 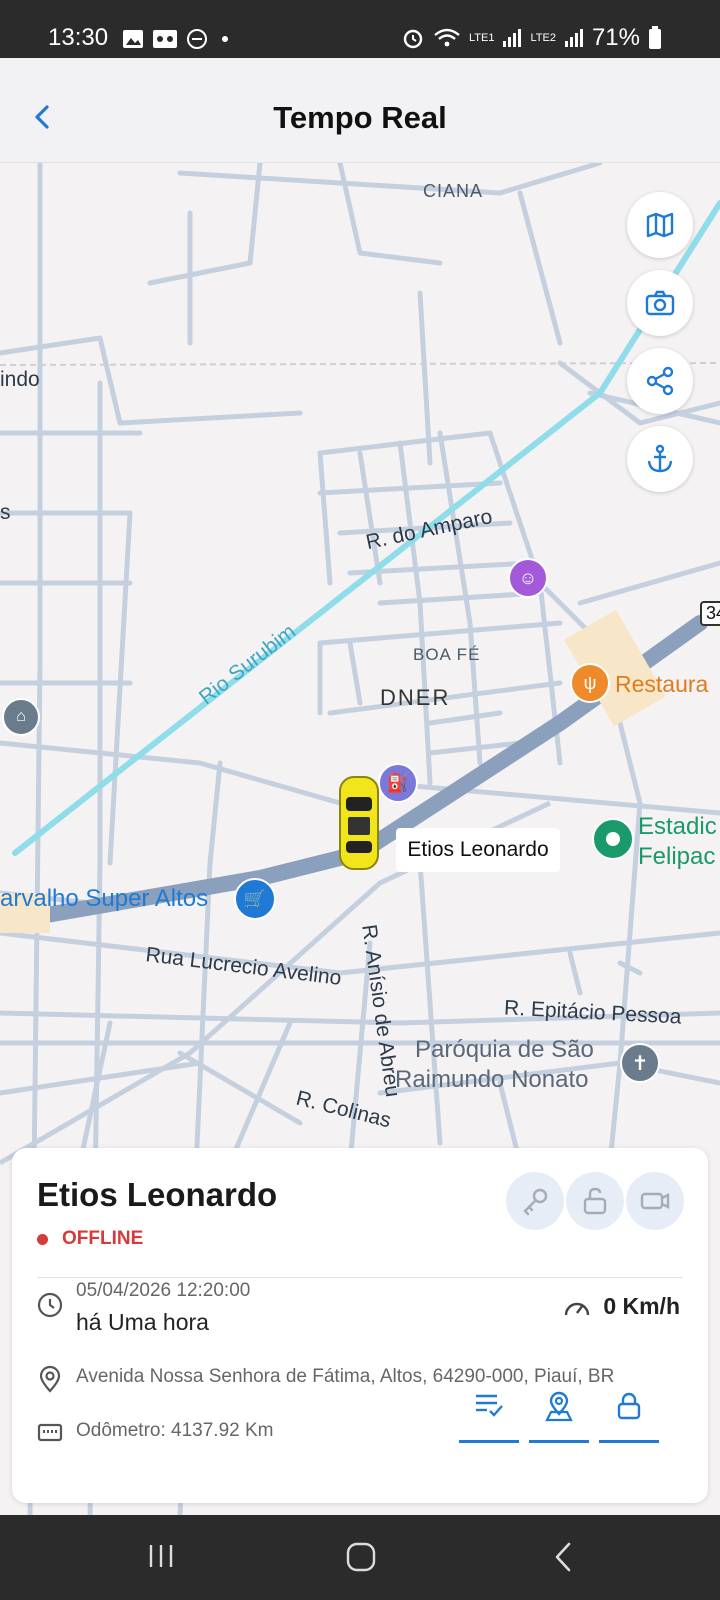 I want to click on unlock-button, so click(x=595, y=1201).